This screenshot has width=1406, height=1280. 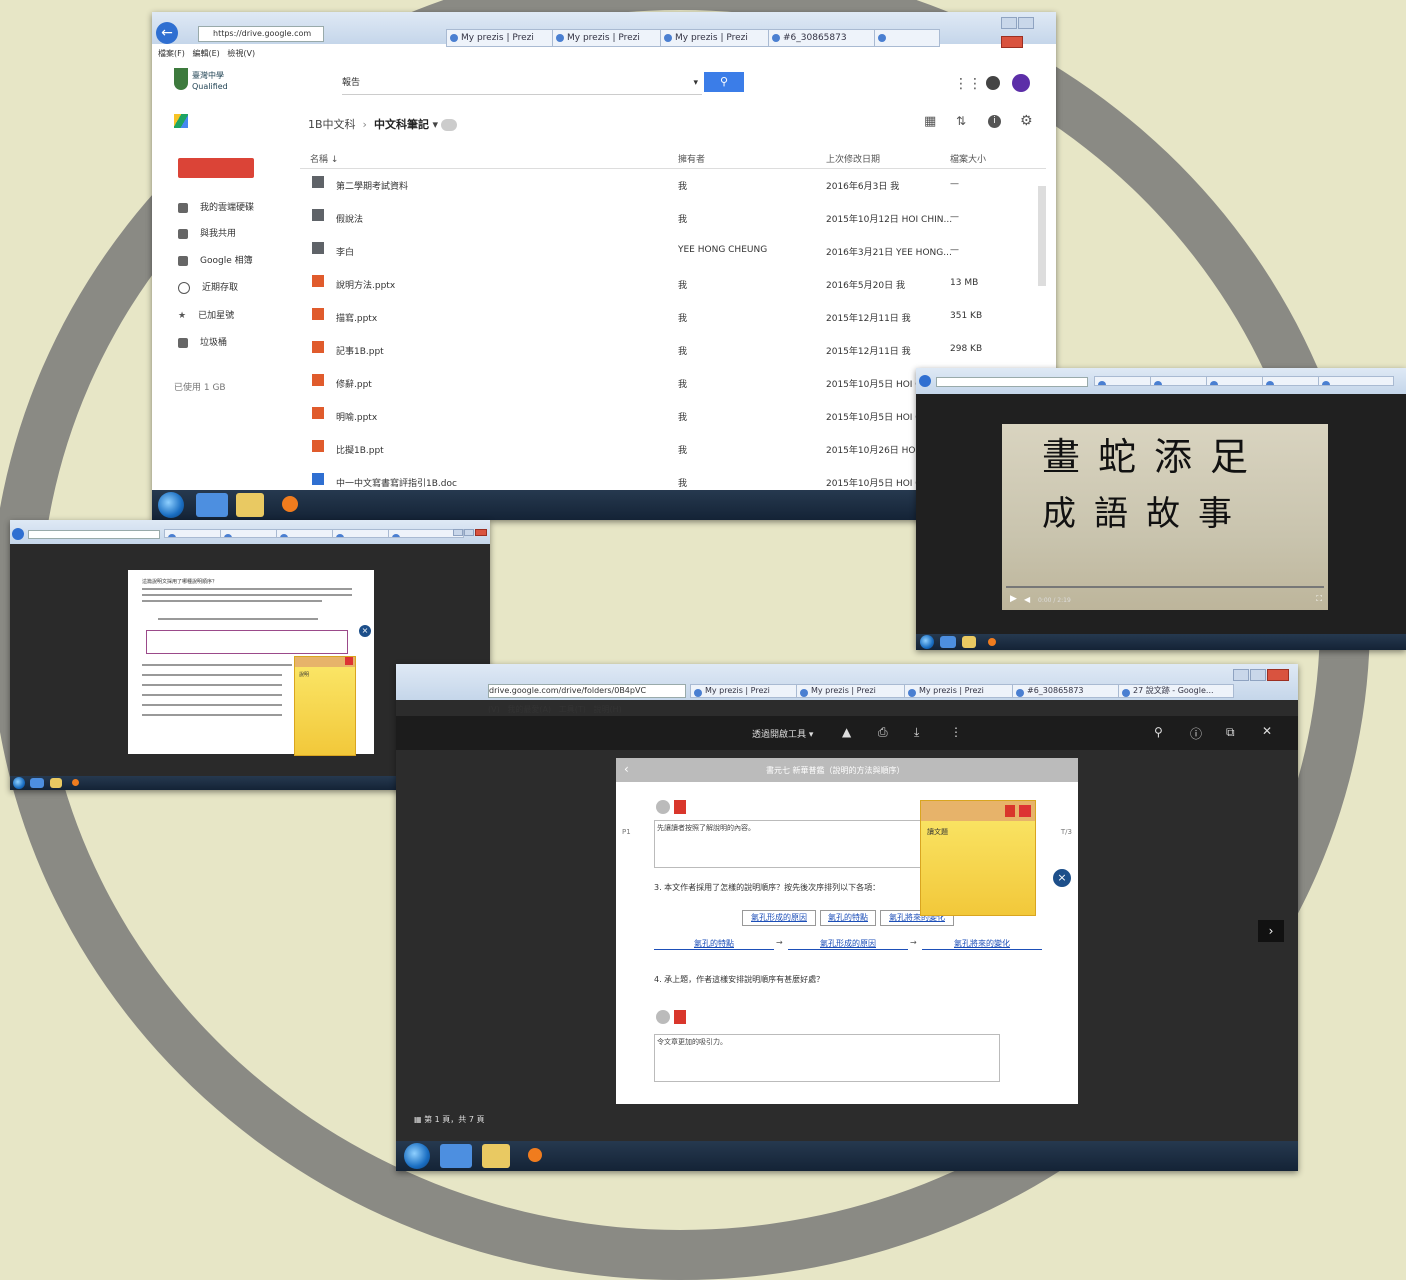 I want to click on back-button: ←, so click(x=167, y=33).